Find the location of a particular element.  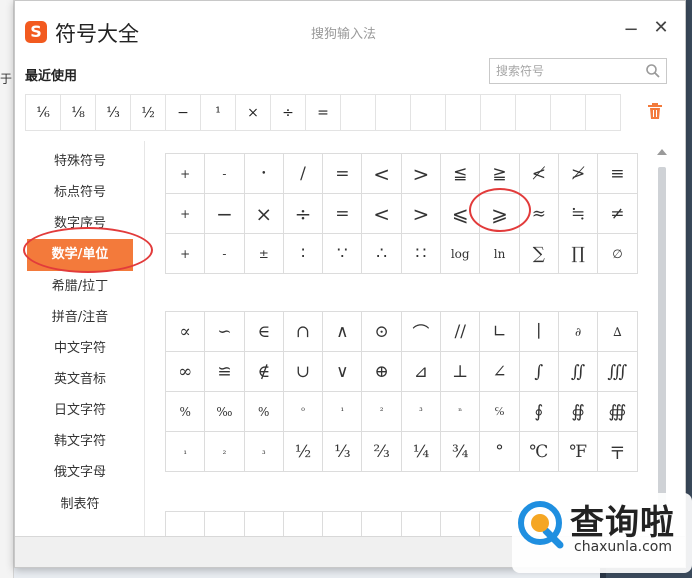

symbol-cell: ∂ is located at coordinates (578, 332).